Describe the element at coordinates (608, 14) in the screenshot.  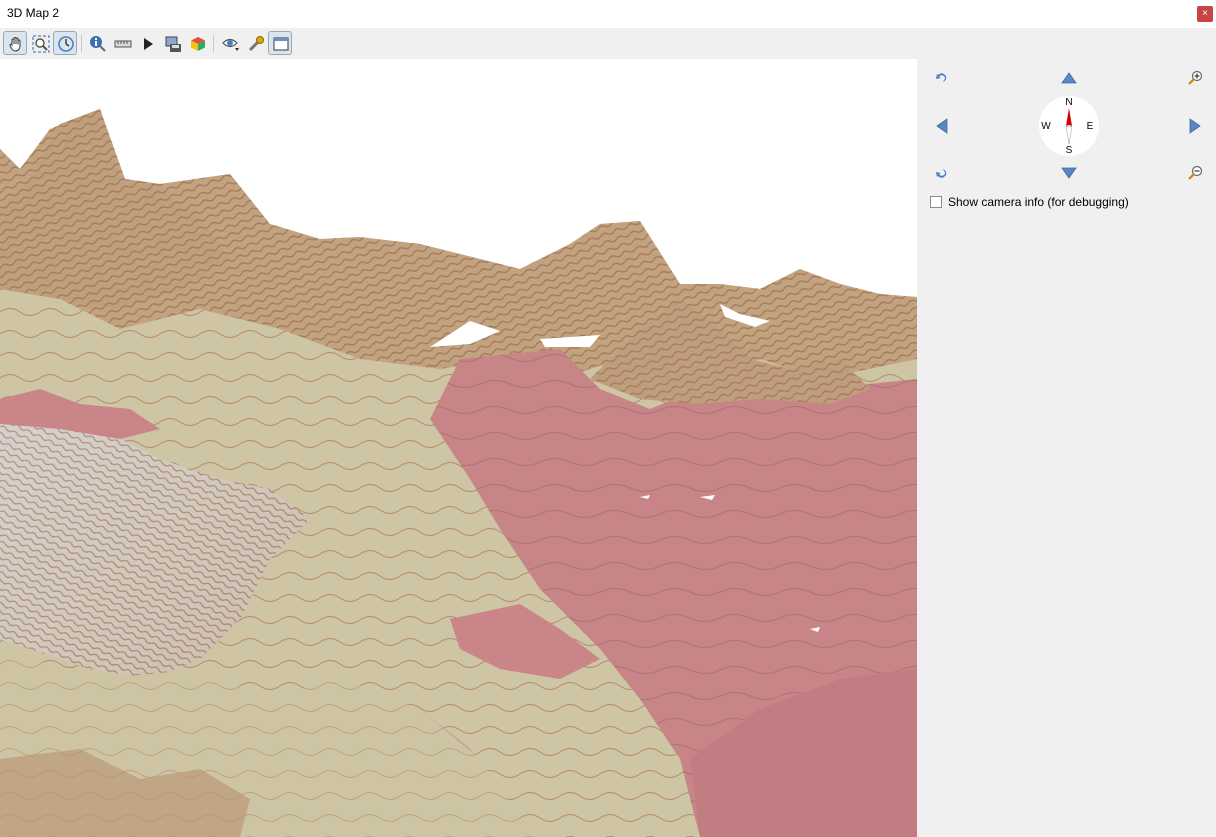
I see `title-bar: 3D Map 2 ×` at that location.